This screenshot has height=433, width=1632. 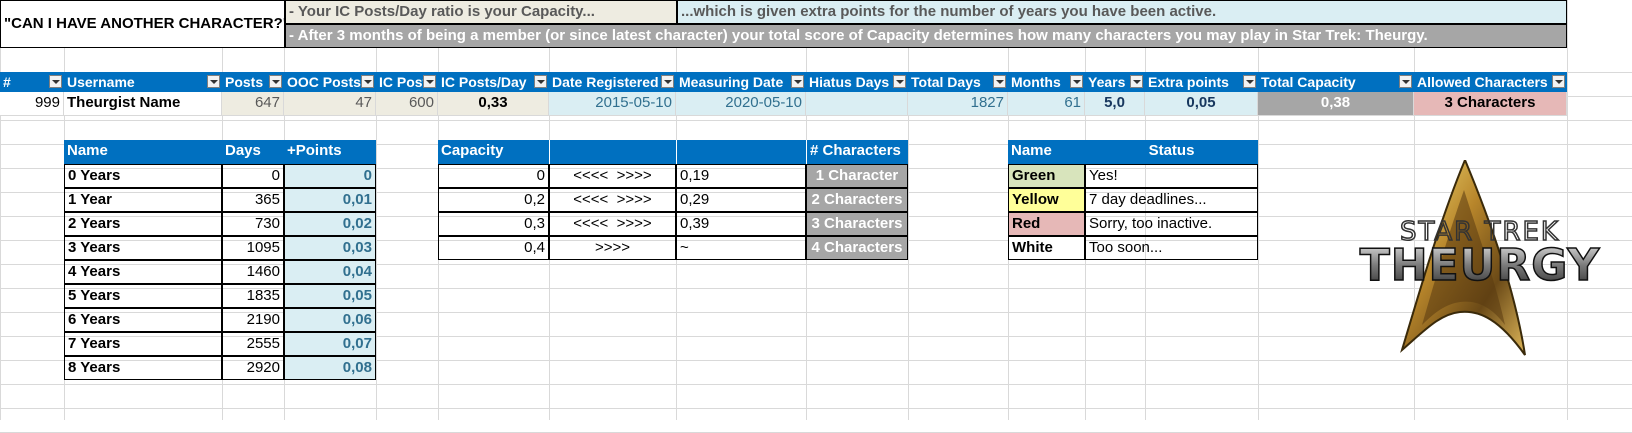 What do you see at coordinates (330, 248) in the screenshot?
I see `years-points-cell: 0,03` at bounding box center [330, 248].